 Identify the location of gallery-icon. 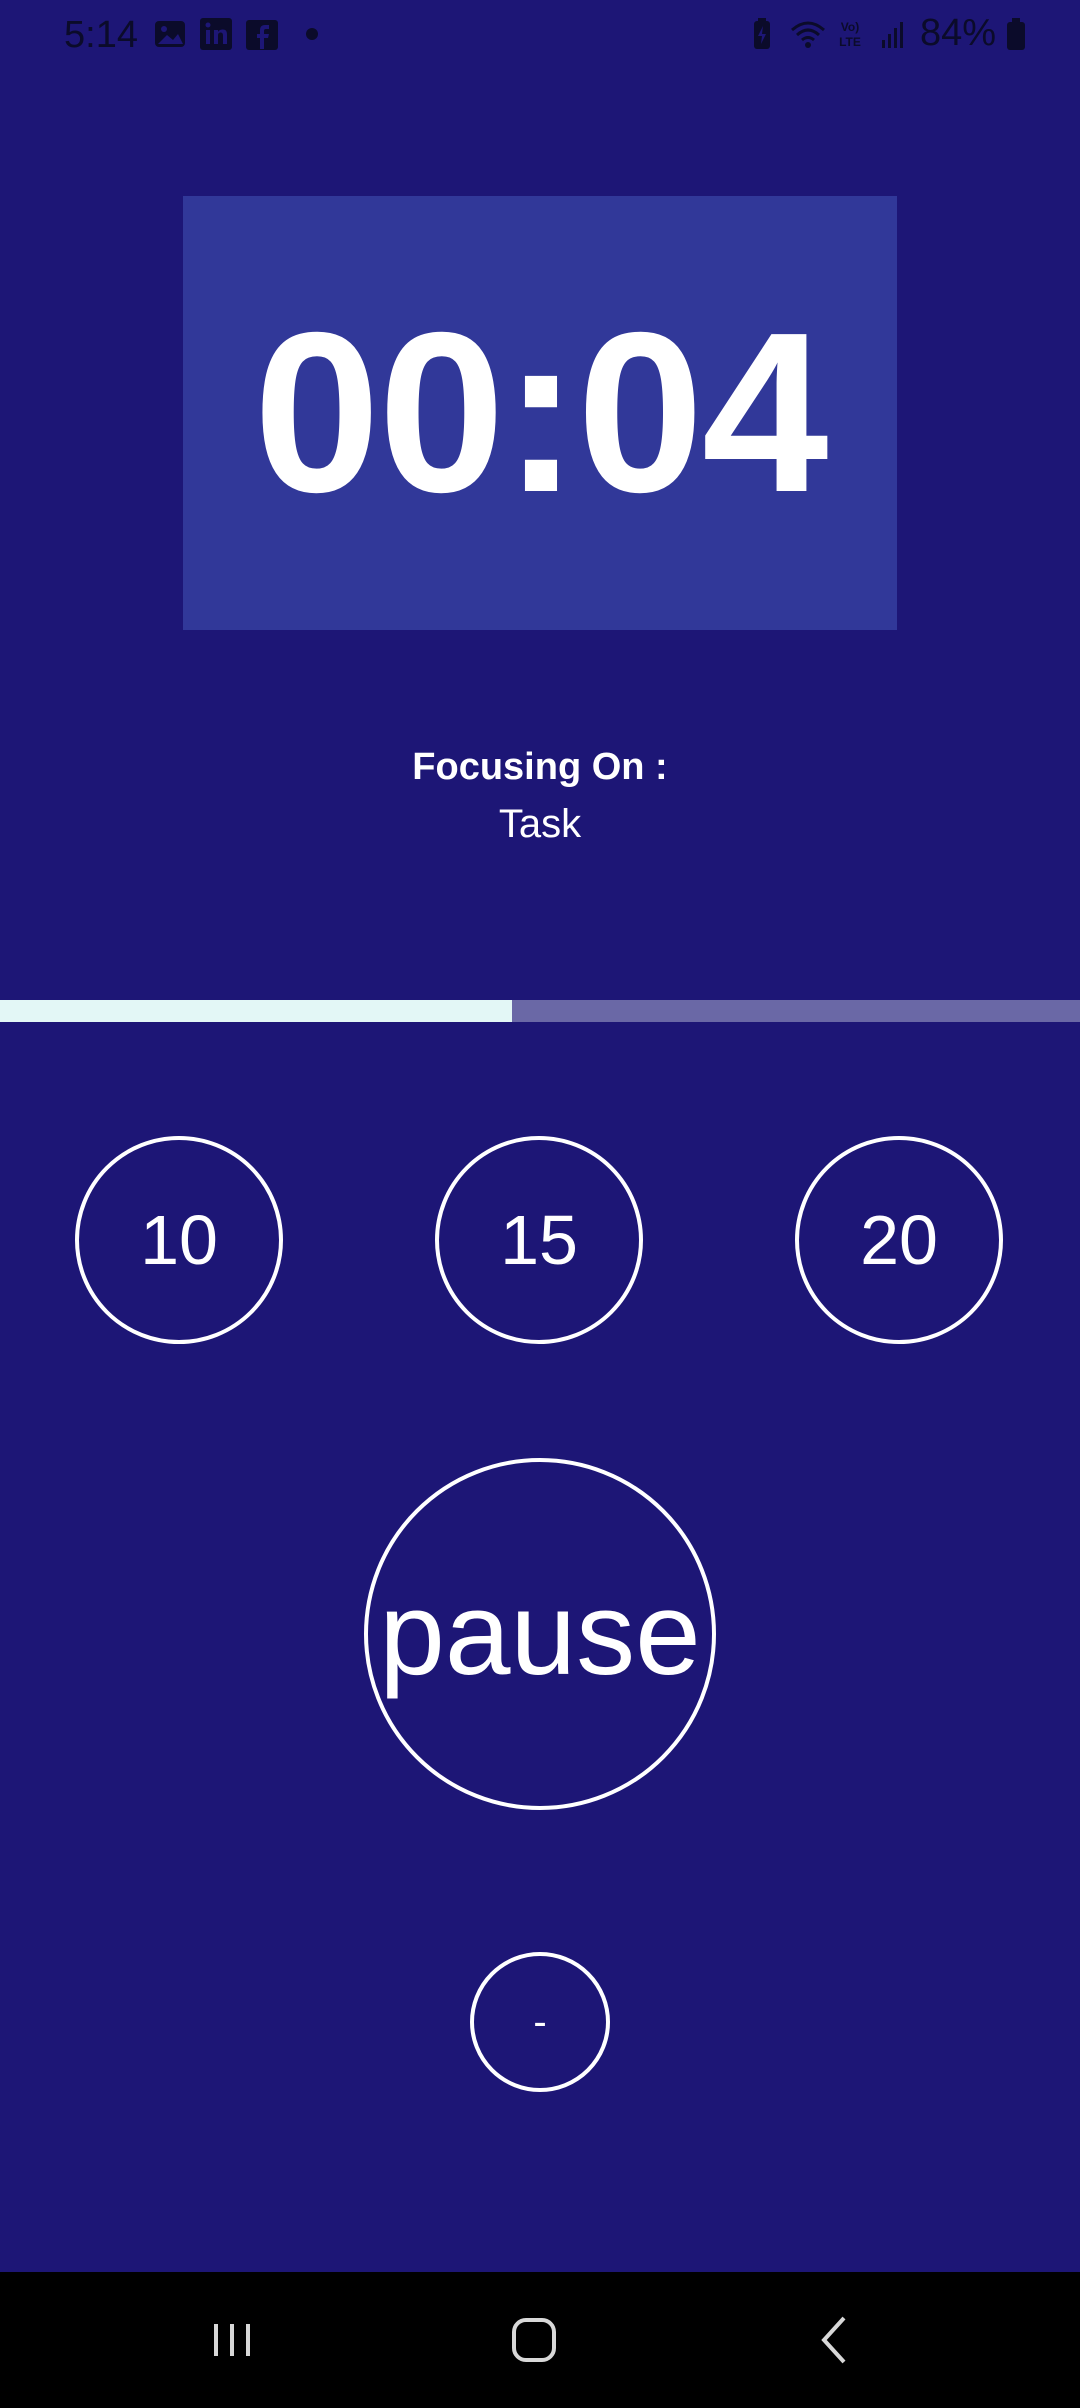
(170, 34).